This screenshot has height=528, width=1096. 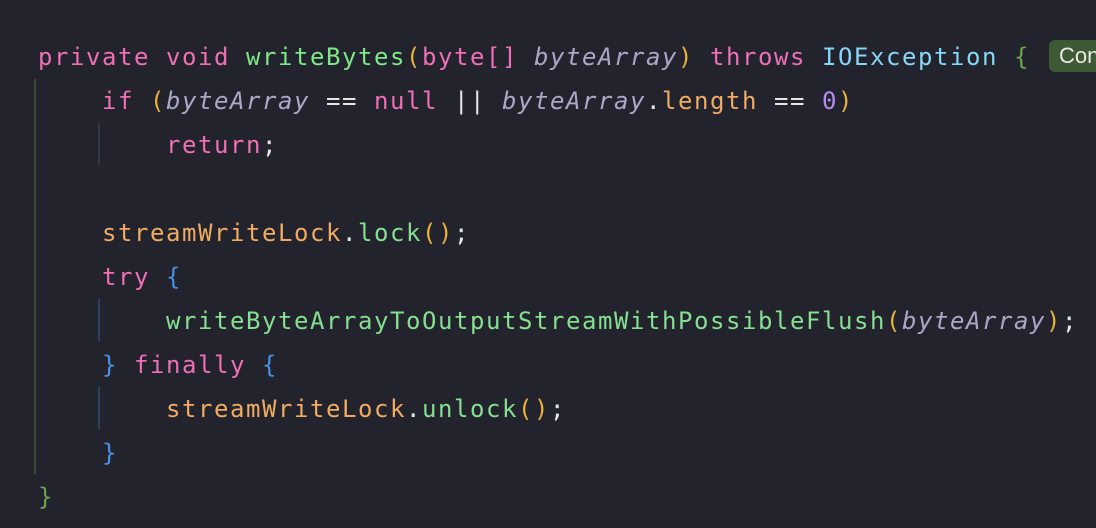 What do you see at coordinates (1072, 56) in the screenshot?
I see `inlay-hint-badge: Con` at bounding box center [1072, 56].